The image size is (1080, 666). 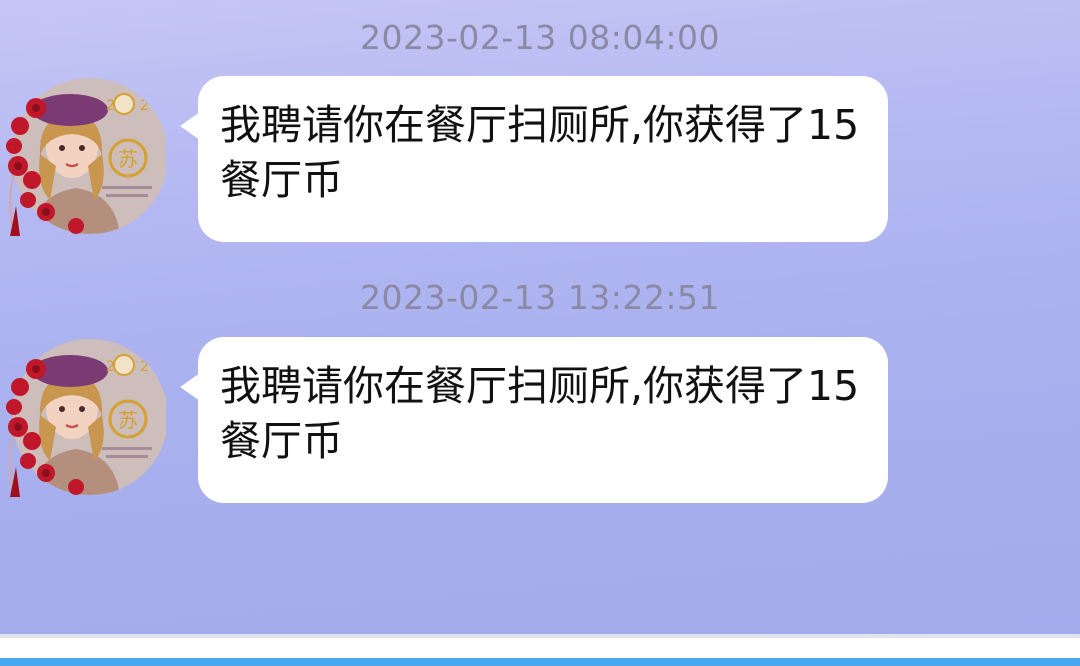 I want to click on message-timestamp: 2023-02-13 08:04:00, so click(x=540, y=37).